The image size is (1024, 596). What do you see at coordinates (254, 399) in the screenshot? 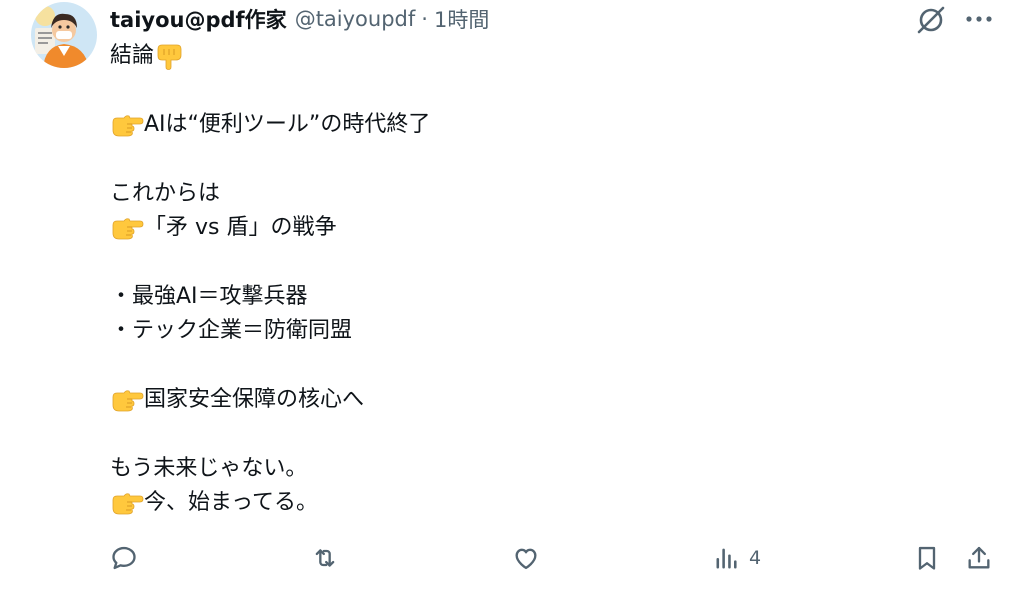
I see `tweet-line-text: 国家安全保障の核心へ` at bounding box center [254, 399].